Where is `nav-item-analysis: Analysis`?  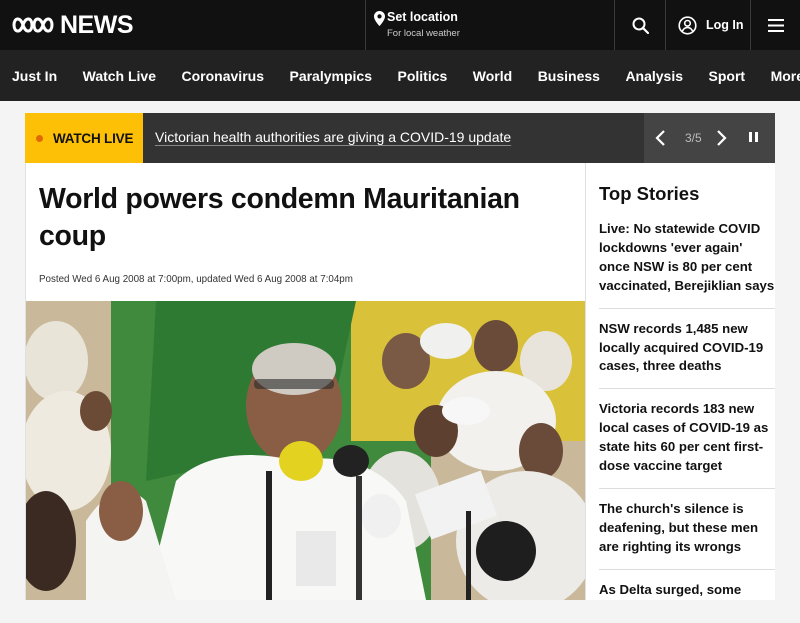 nav-item-analysis: Analysis is located at coordinates (654, 76).